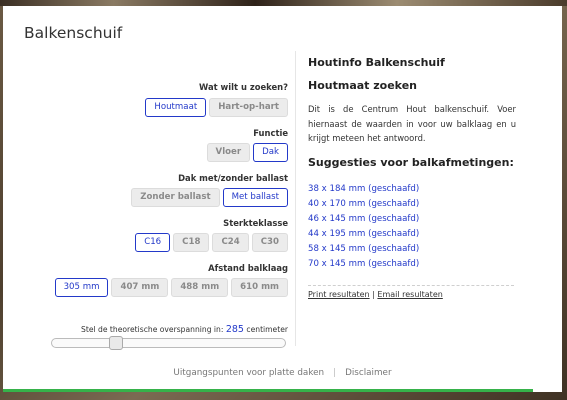 The width and height of the screenshot is (567, 400). Describe the element at coordinates (409, 294) in the screenshot. I see `email-results-link: Email resultaten` at that location.